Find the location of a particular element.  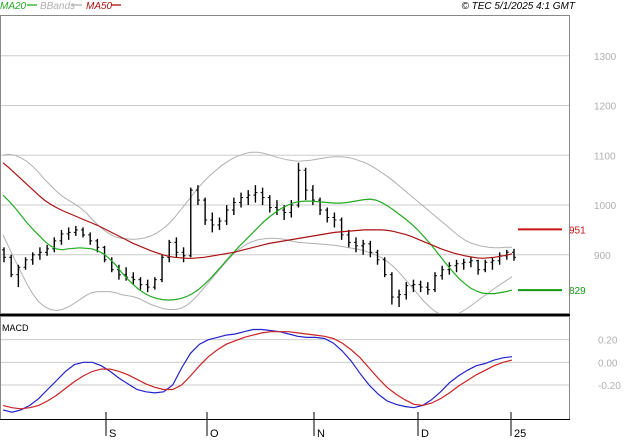

price-y-tick-label: 1100 is located at coordinates (605, 156).